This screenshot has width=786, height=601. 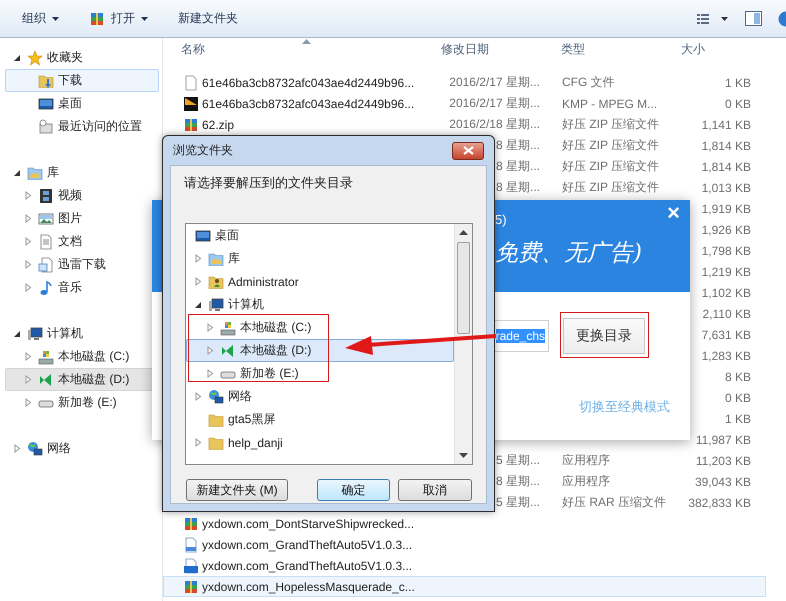 What do you see at coordinates (191, 566) in the screenshot?
I see `torrent-file-icon` at bounding box center [191, 566].